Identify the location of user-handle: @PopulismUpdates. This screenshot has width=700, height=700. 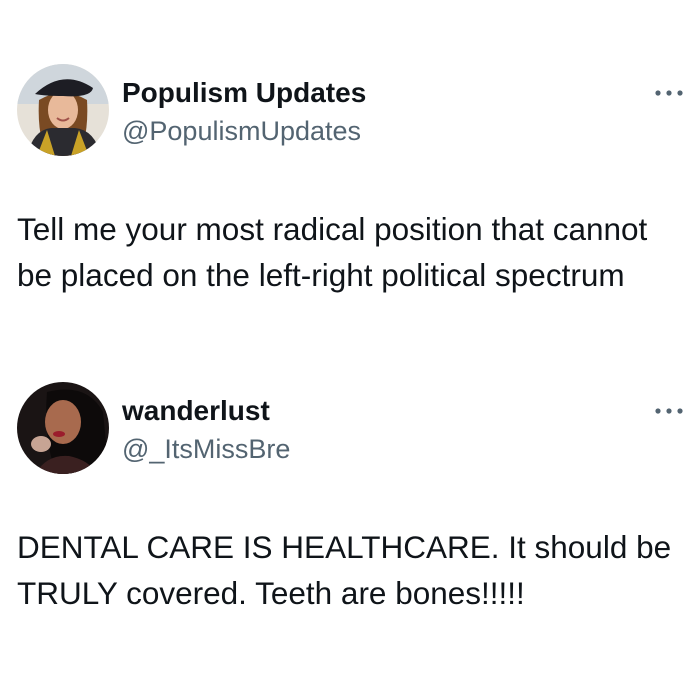
(241, 131).